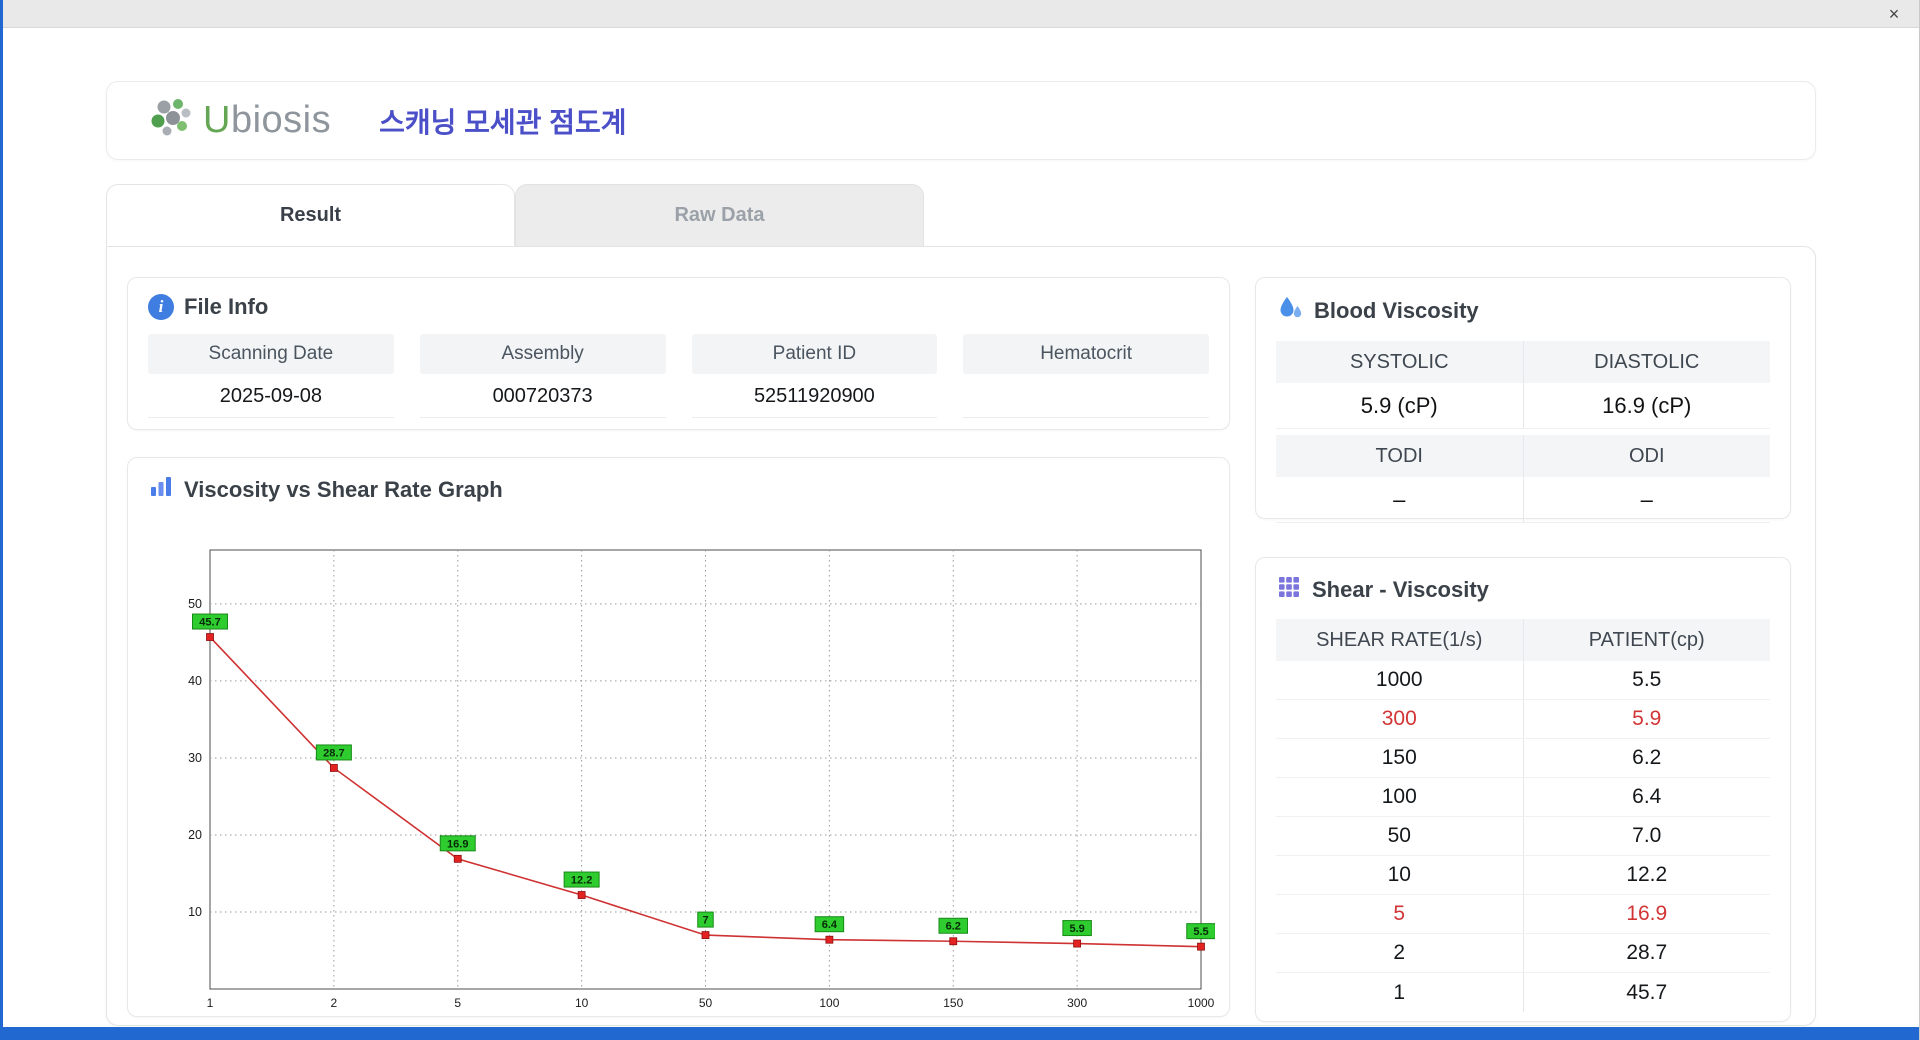 The height and width of the screenshot is (1040, 1920). I want to click on bv-header-row: SYSTOLIC DIASTOLIC, so click(1523, 362).